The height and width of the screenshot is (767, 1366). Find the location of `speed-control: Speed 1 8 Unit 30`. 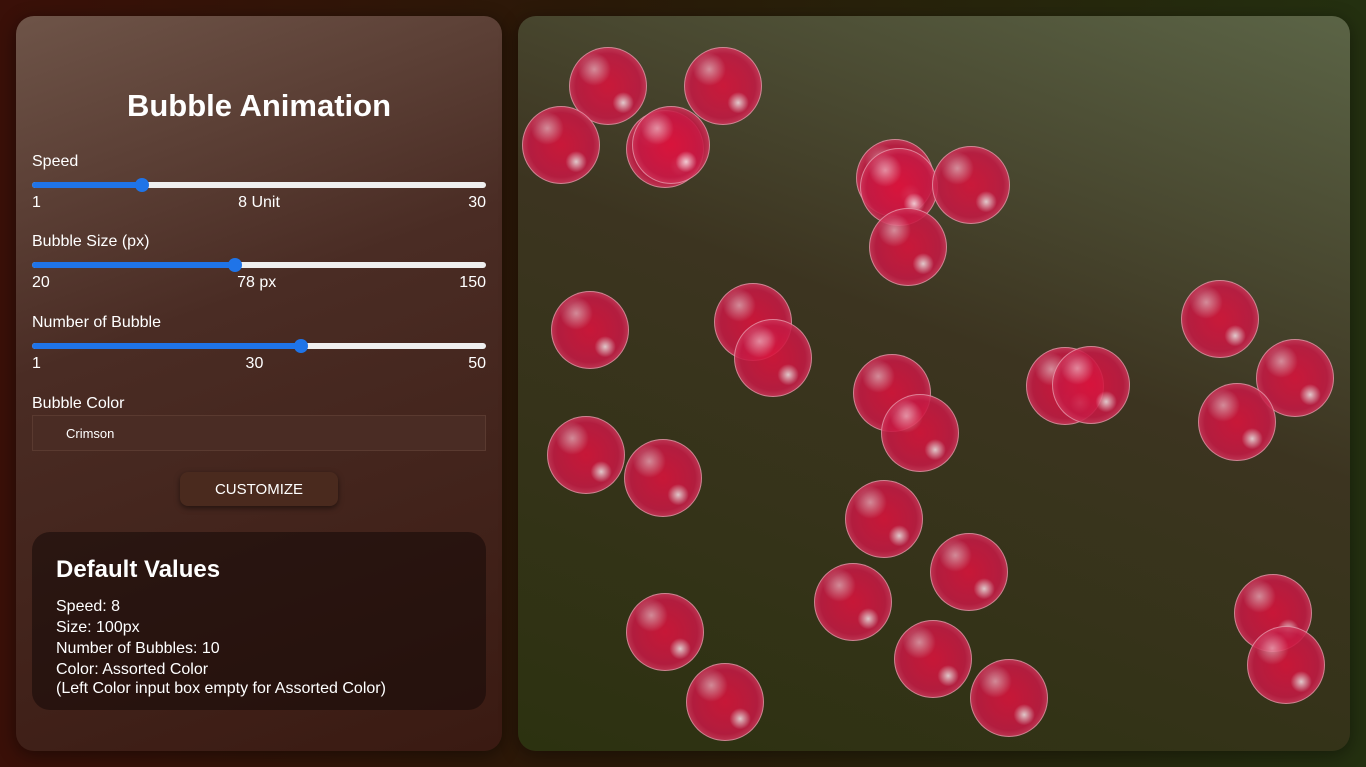

speed-control: Speed 1 8 Unit 30 is located at coordinates (259, 183).